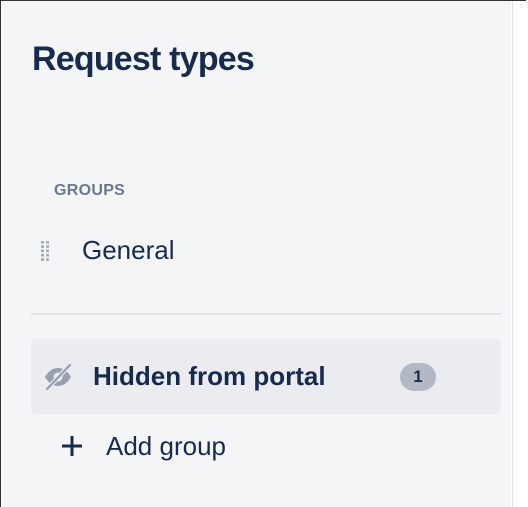  I want to click on main-content-area, so click(520, 254).